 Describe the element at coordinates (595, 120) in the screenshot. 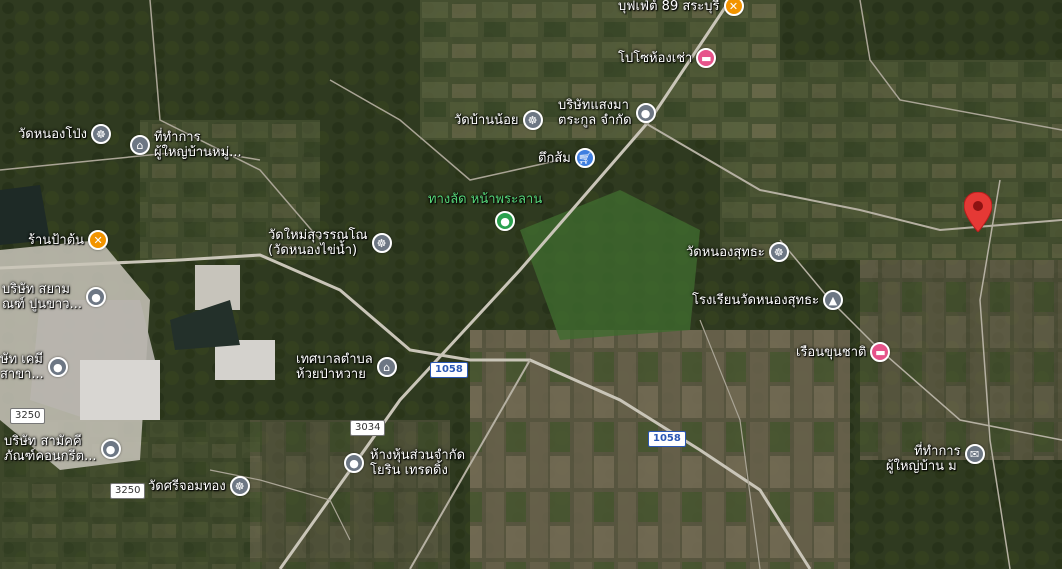

I see `poi-sangma-line2: ตระกูล จำกัด` at that location.